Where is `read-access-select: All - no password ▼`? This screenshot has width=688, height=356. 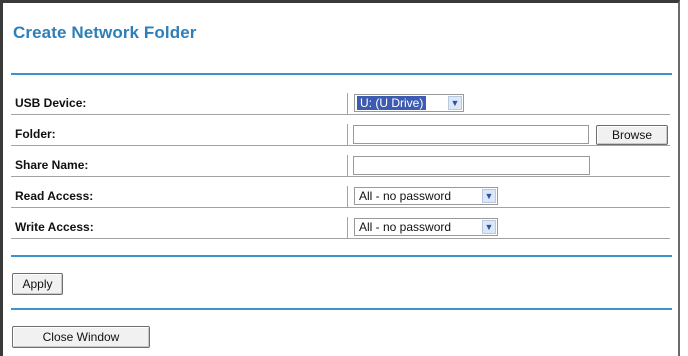 read-access-select: All - no password ▼ is located at coordinates (426, 196).